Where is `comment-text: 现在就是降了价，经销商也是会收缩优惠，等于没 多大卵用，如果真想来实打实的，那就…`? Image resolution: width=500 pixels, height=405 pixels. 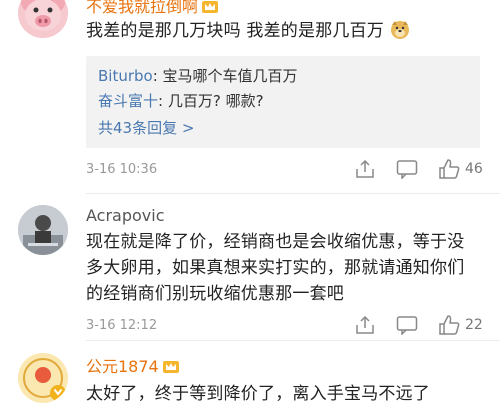
comment-text: 现在就是降了价，经销商也是会收缩优惠，等于没 多大卵用，如果真想来实打实的，那就… is located at coordinates (275, 268).